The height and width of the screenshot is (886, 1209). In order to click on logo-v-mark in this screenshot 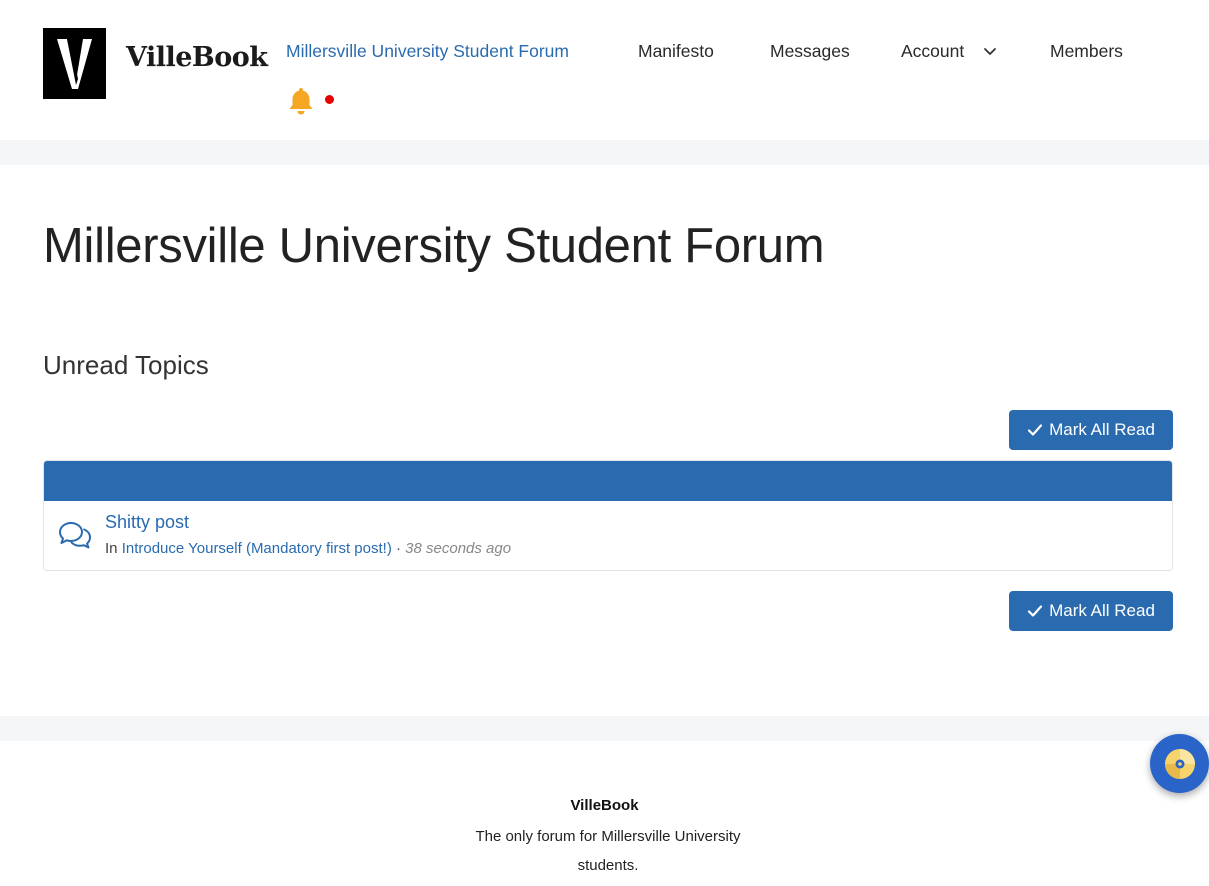, I will do `click(74, 63)`.